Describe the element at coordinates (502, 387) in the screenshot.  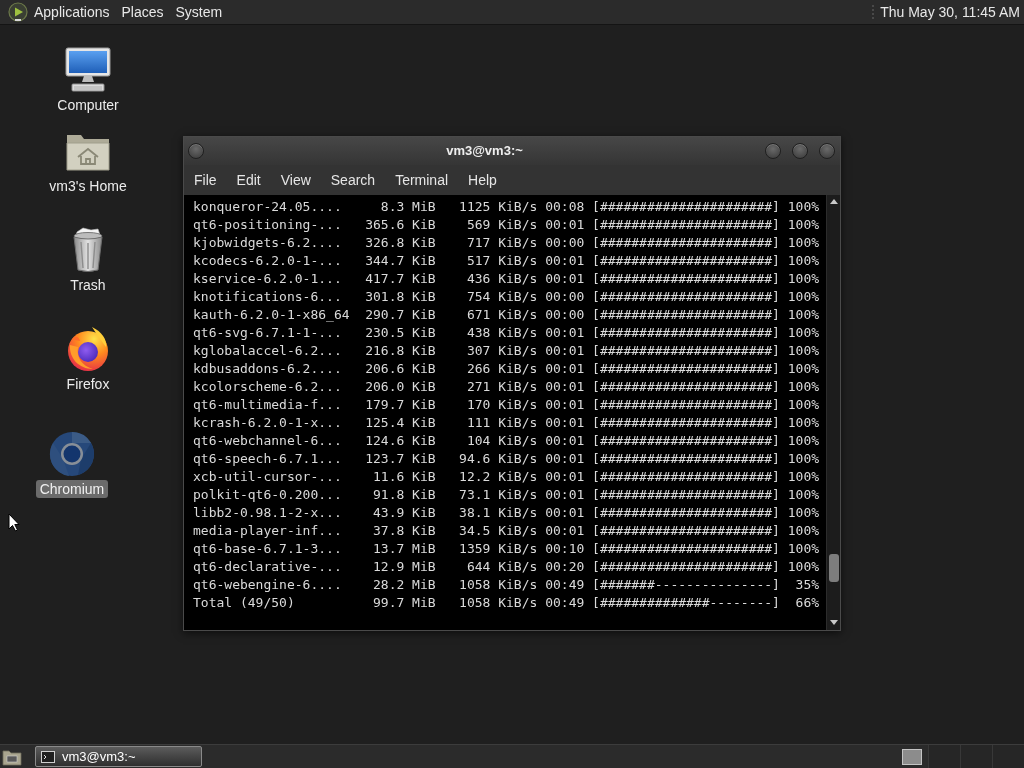
I see `download-rate: 271 KiB/s` at that location.